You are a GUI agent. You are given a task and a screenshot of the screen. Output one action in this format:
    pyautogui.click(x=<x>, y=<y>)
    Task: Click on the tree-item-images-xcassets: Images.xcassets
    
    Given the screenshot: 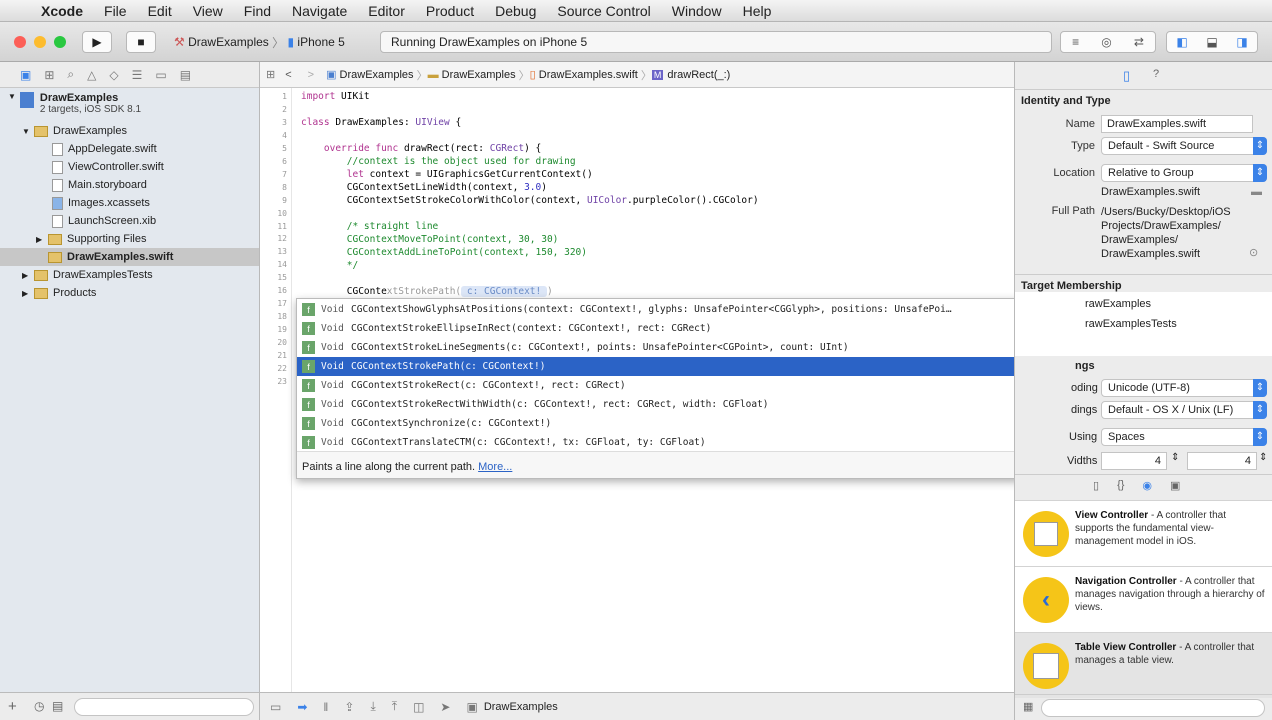 What is the action you would take?
    pyautogui.click(x=129, y=203)
    